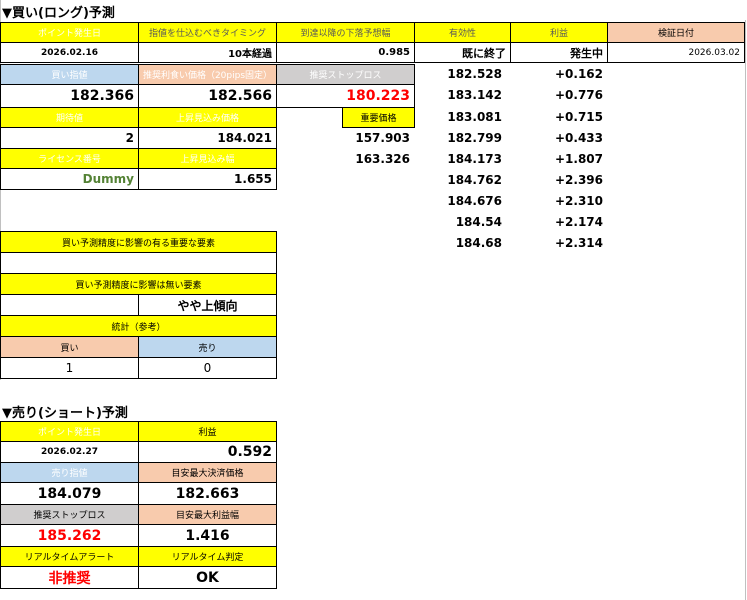 This screenshot has height=600, width=747. What do you see at coordinates (58, 13) in the screenshot?
I see `long-section-title: ▼買い(ロング)予測` at bounding box center [58, 13].